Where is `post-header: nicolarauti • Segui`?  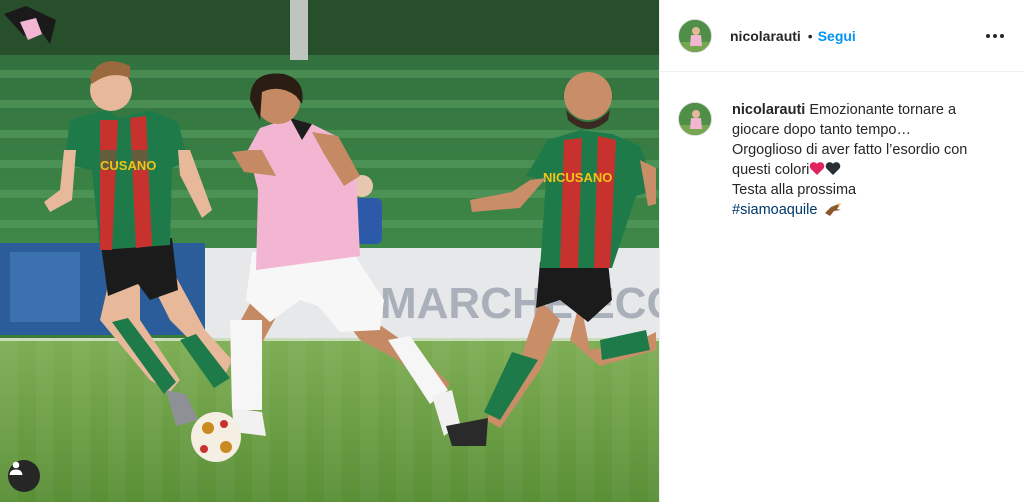
post-header: nicolarauti • Segui is located at coordinates (842, 36).